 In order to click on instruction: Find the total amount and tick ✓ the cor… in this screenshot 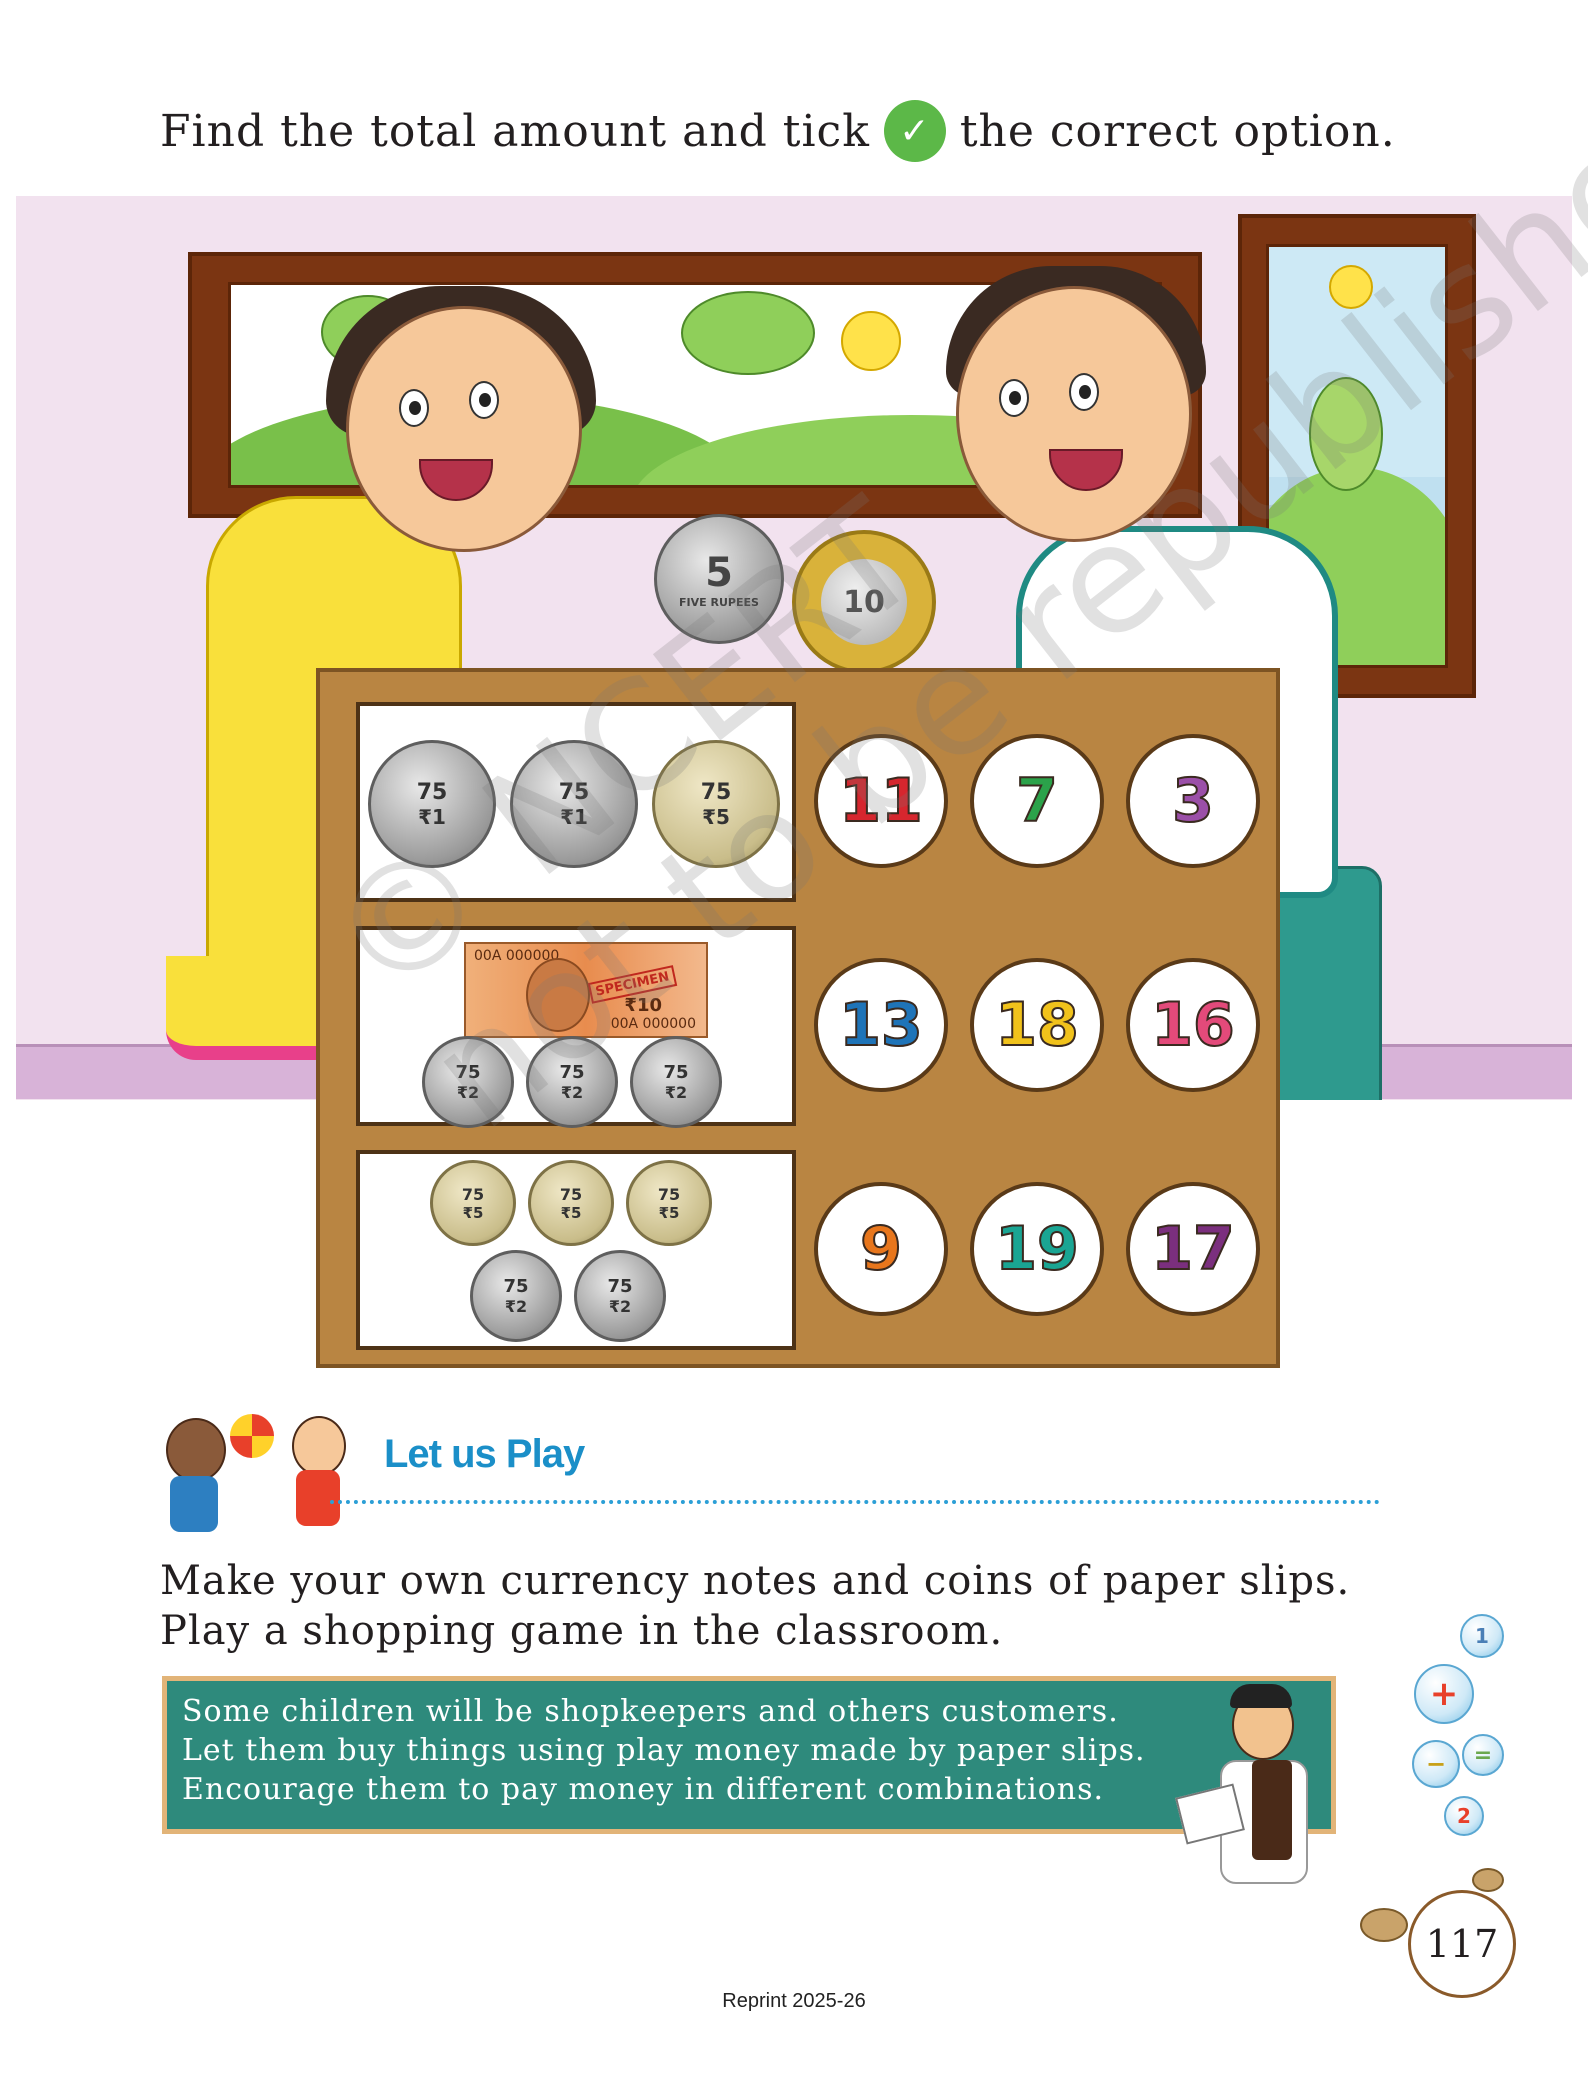, I will do `click(778, 131)`.